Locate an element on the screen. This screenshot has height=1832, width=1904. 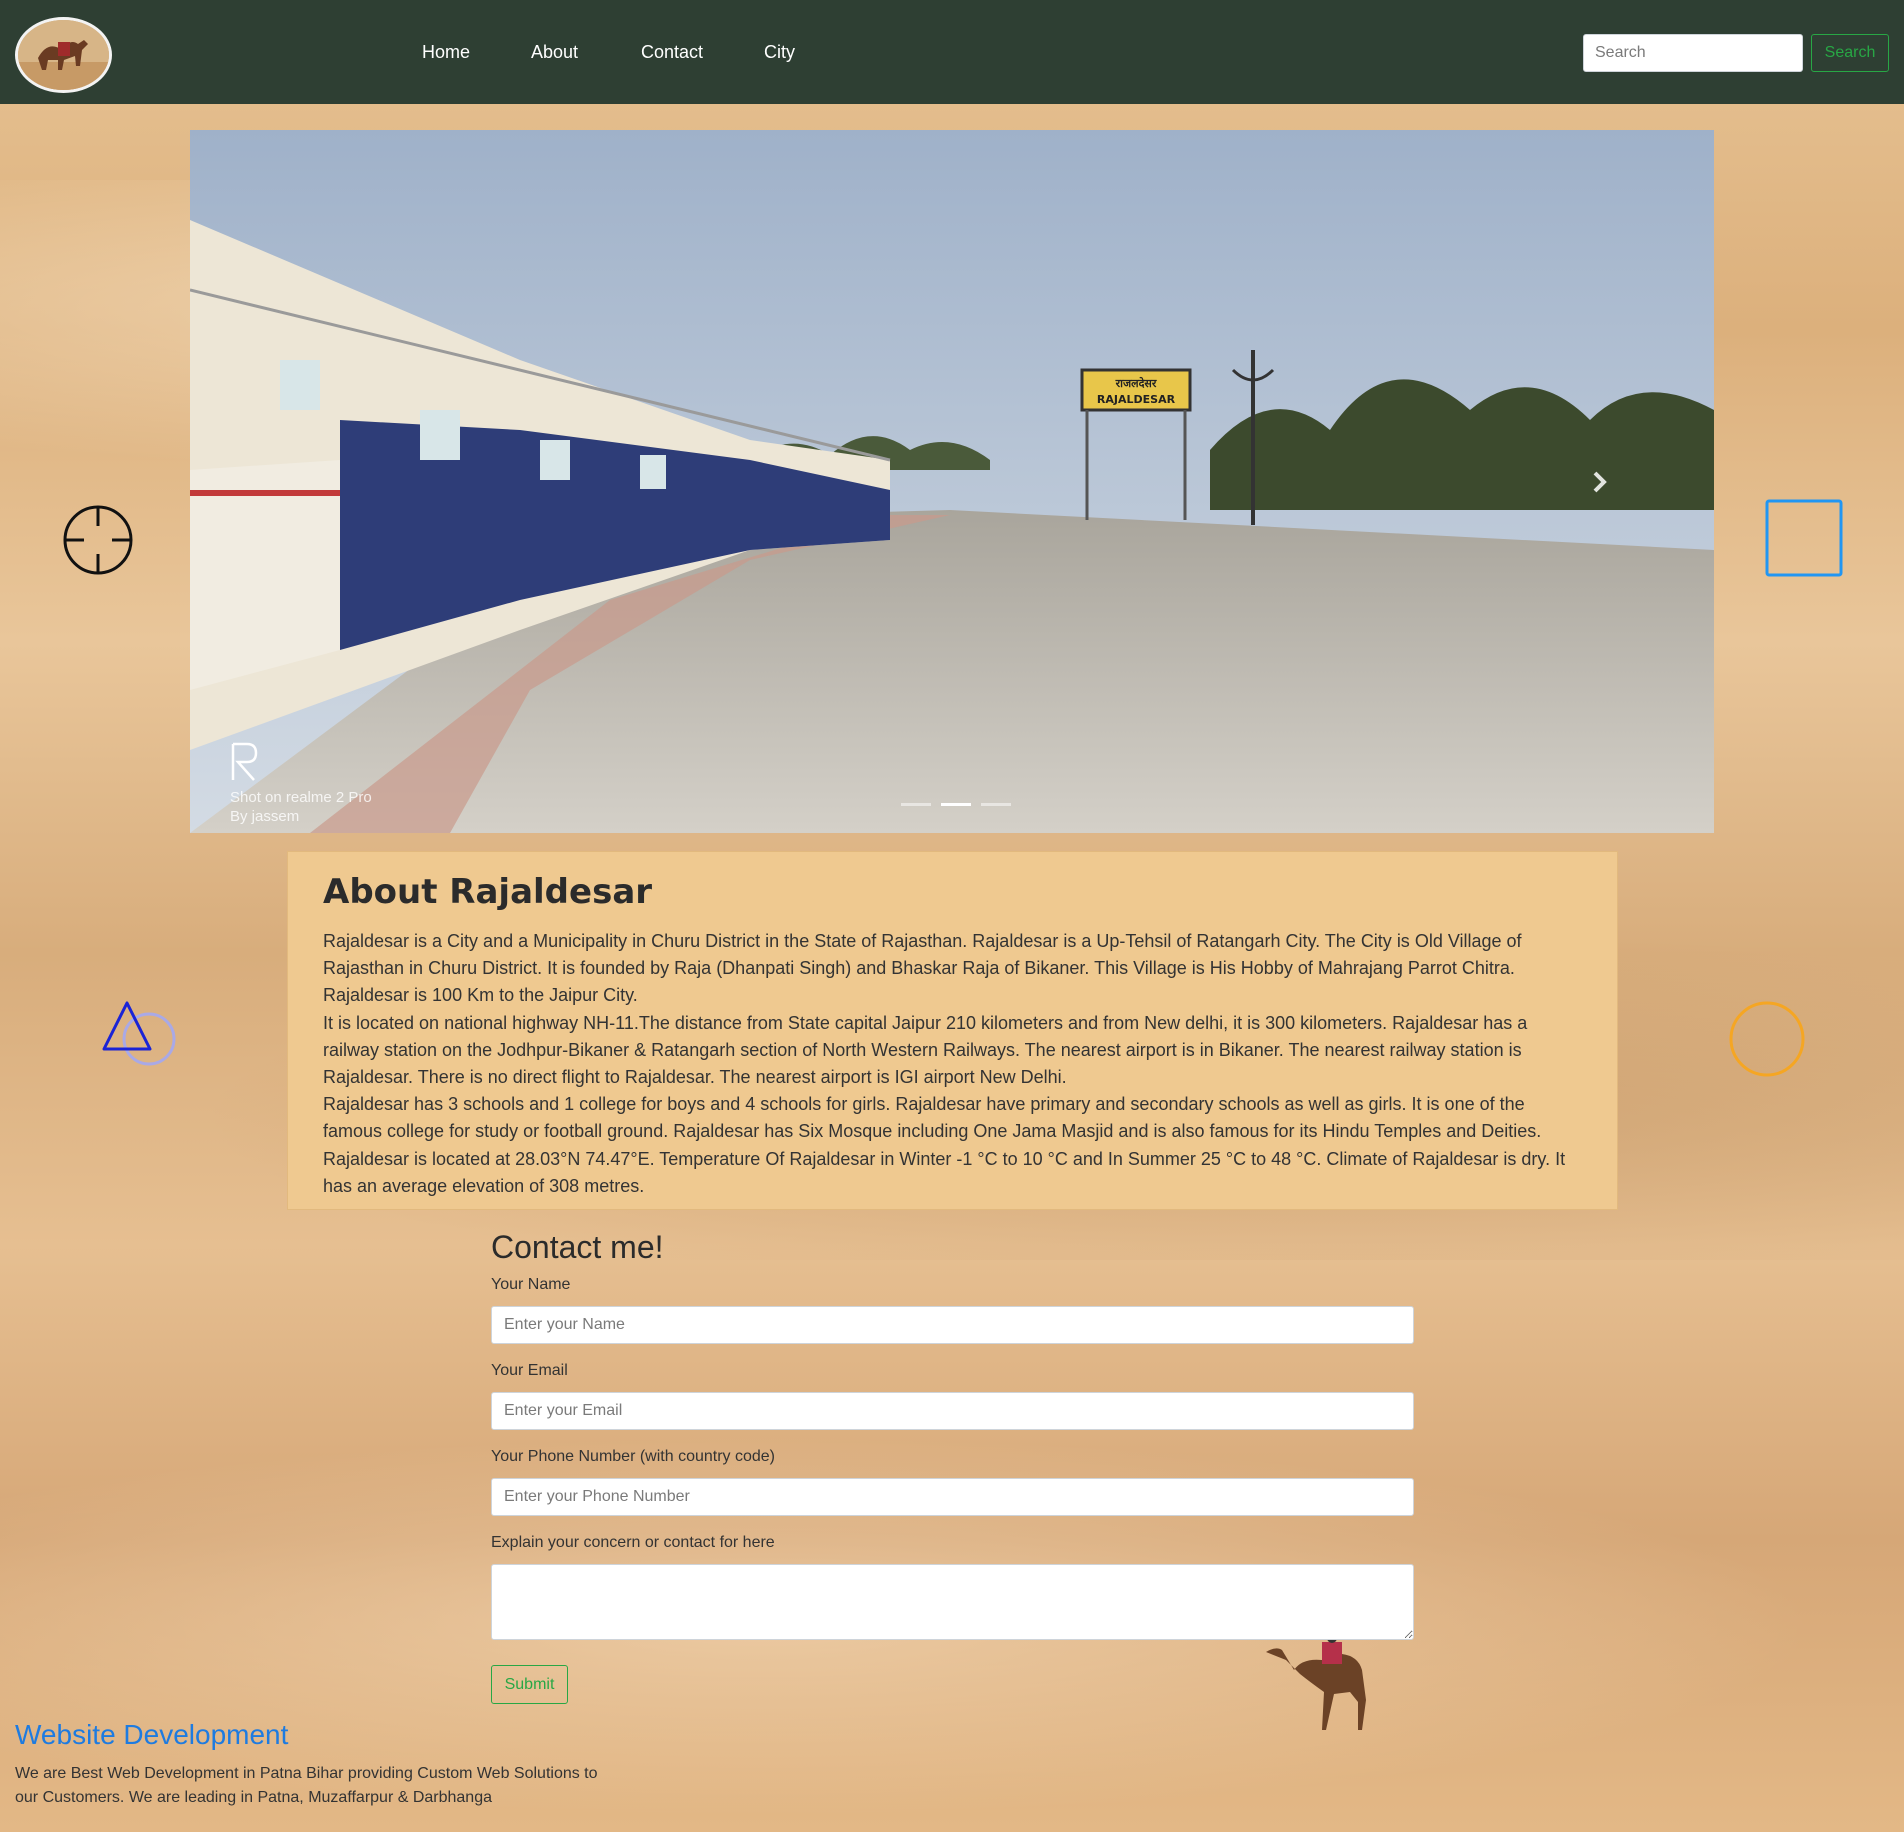
chevron-right-icon is located at coordinates (1600, 482).